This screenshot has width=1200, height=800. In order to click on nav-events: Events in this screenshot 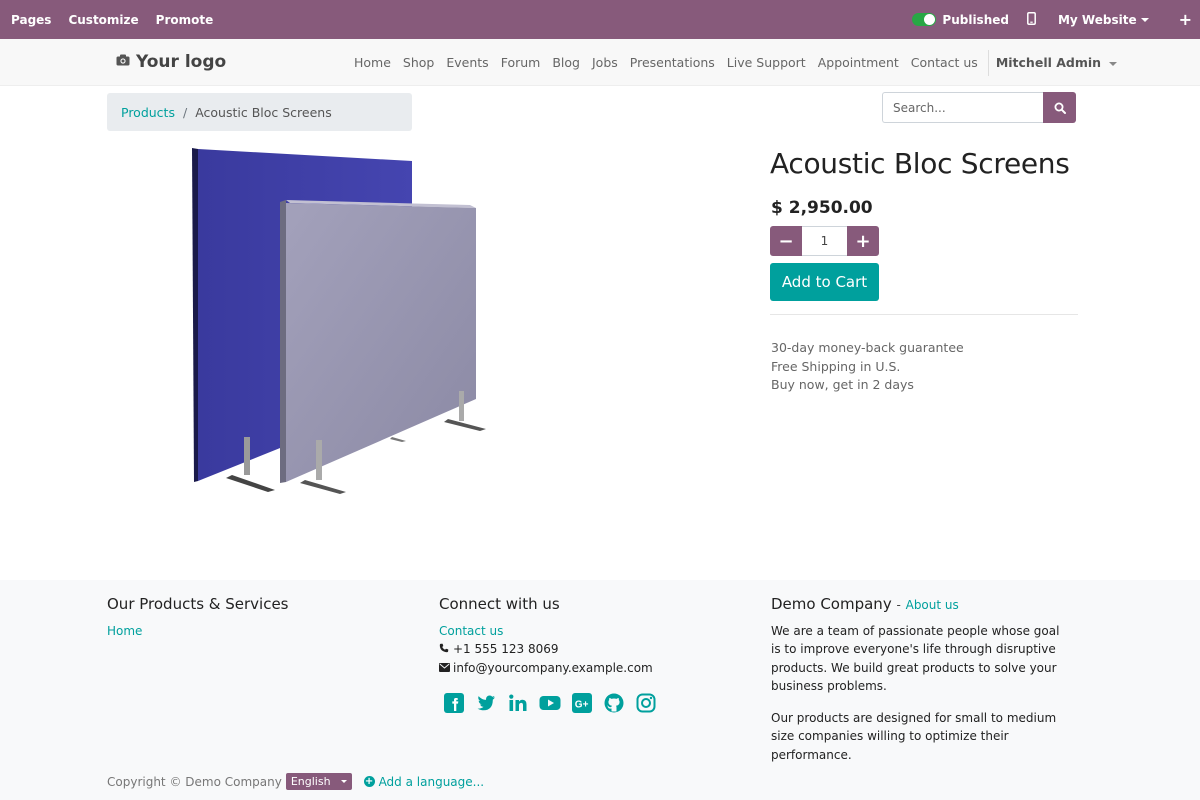, I will do `click(467, 62)`.